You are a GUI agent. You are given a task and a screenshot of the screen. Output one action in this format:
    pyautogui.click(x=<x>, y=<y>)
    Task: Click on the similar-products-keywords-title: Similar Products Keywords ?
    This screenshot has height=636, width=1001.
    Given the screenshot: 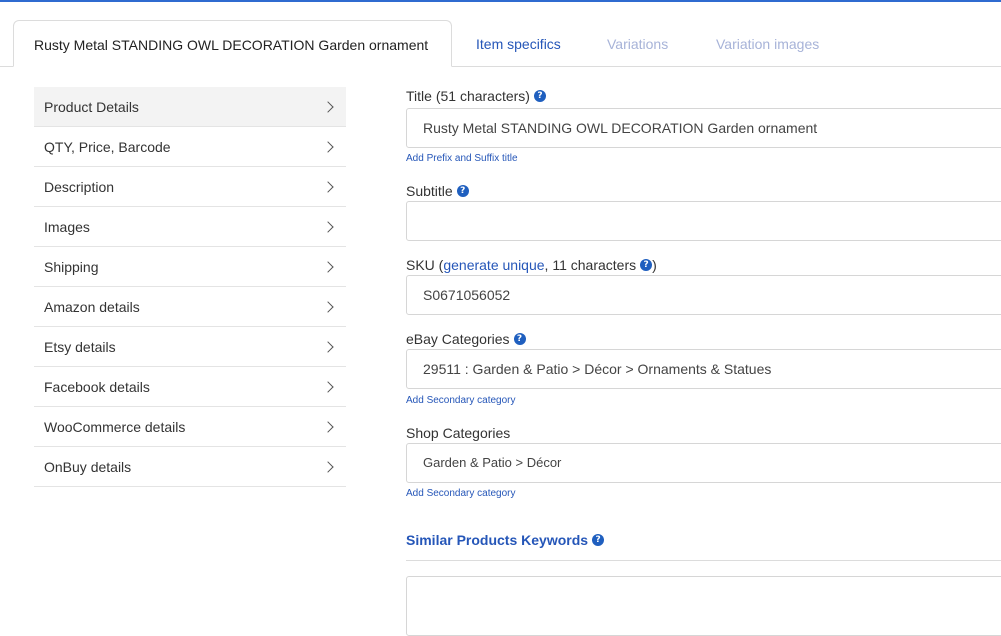 What is the action you would take?
    pyautogui.click(x=505, y=540)
    